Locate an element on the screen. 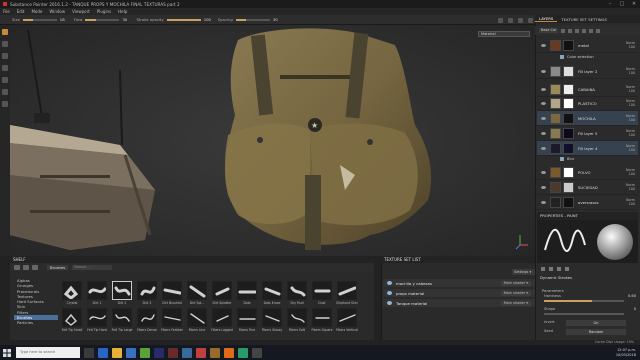 The image size is (640, 360). screenshot-icon is located at coordinates (520, 20).